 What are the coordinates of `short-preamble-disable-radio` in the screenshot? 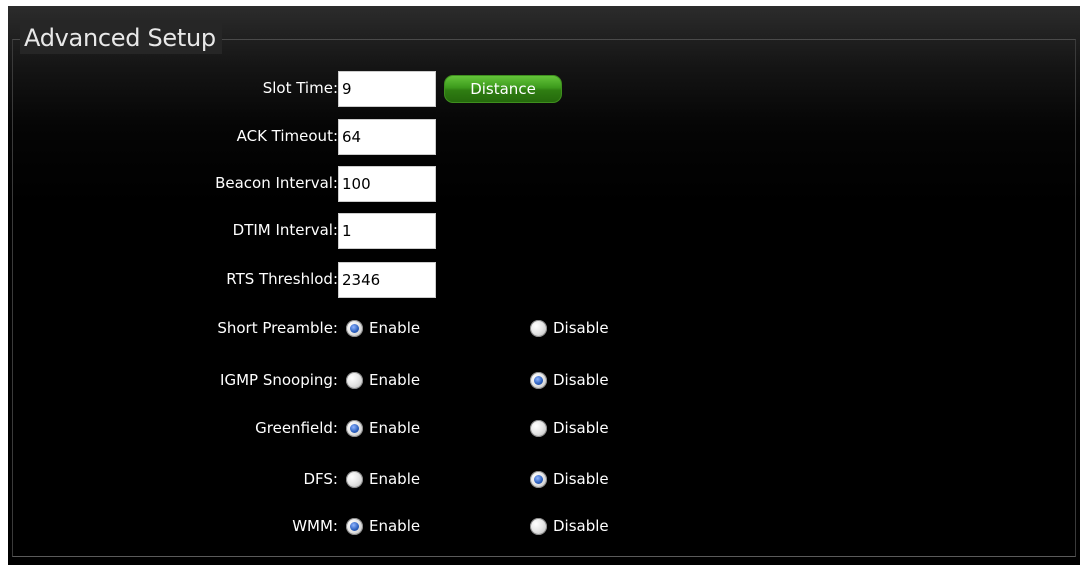 It's located at (538, 328).